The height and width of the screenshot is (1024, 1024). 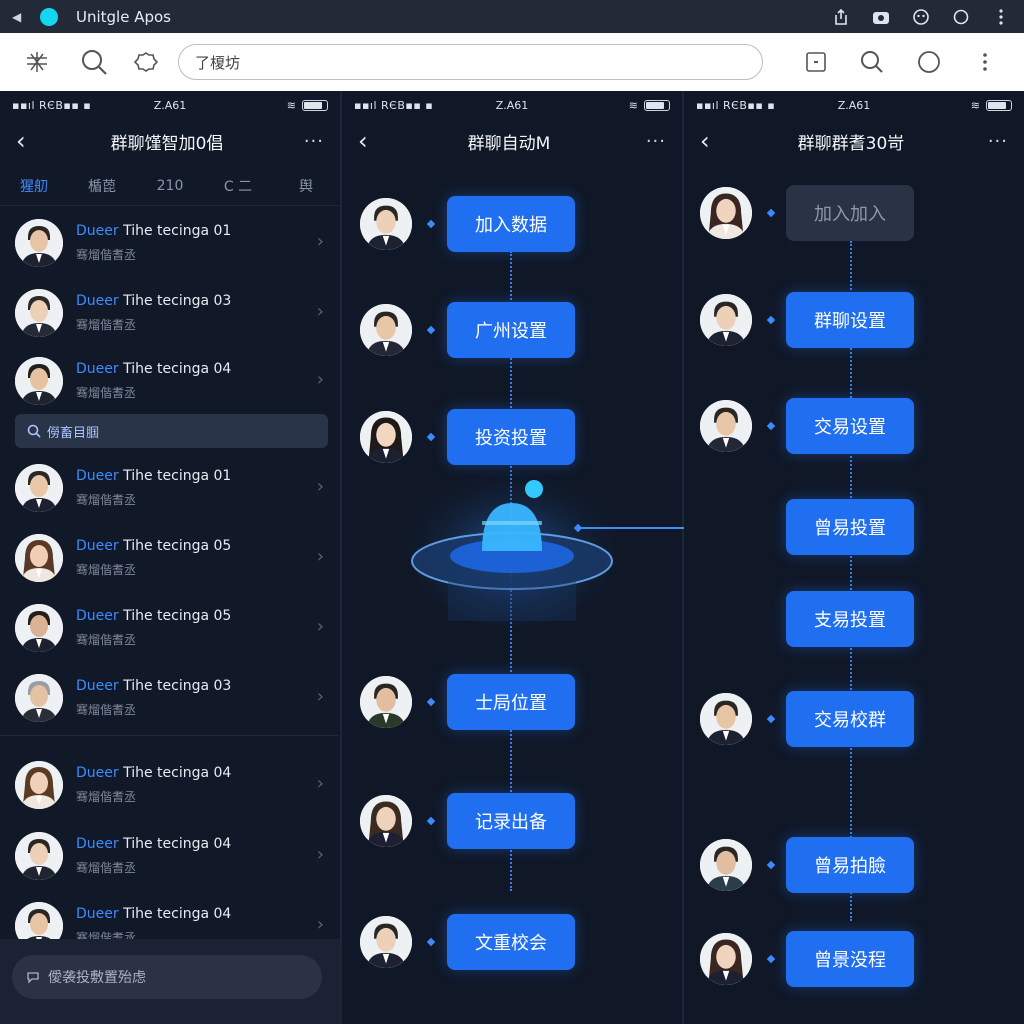 I want to click on tab-3: C 二, so click(x=238, y=186).